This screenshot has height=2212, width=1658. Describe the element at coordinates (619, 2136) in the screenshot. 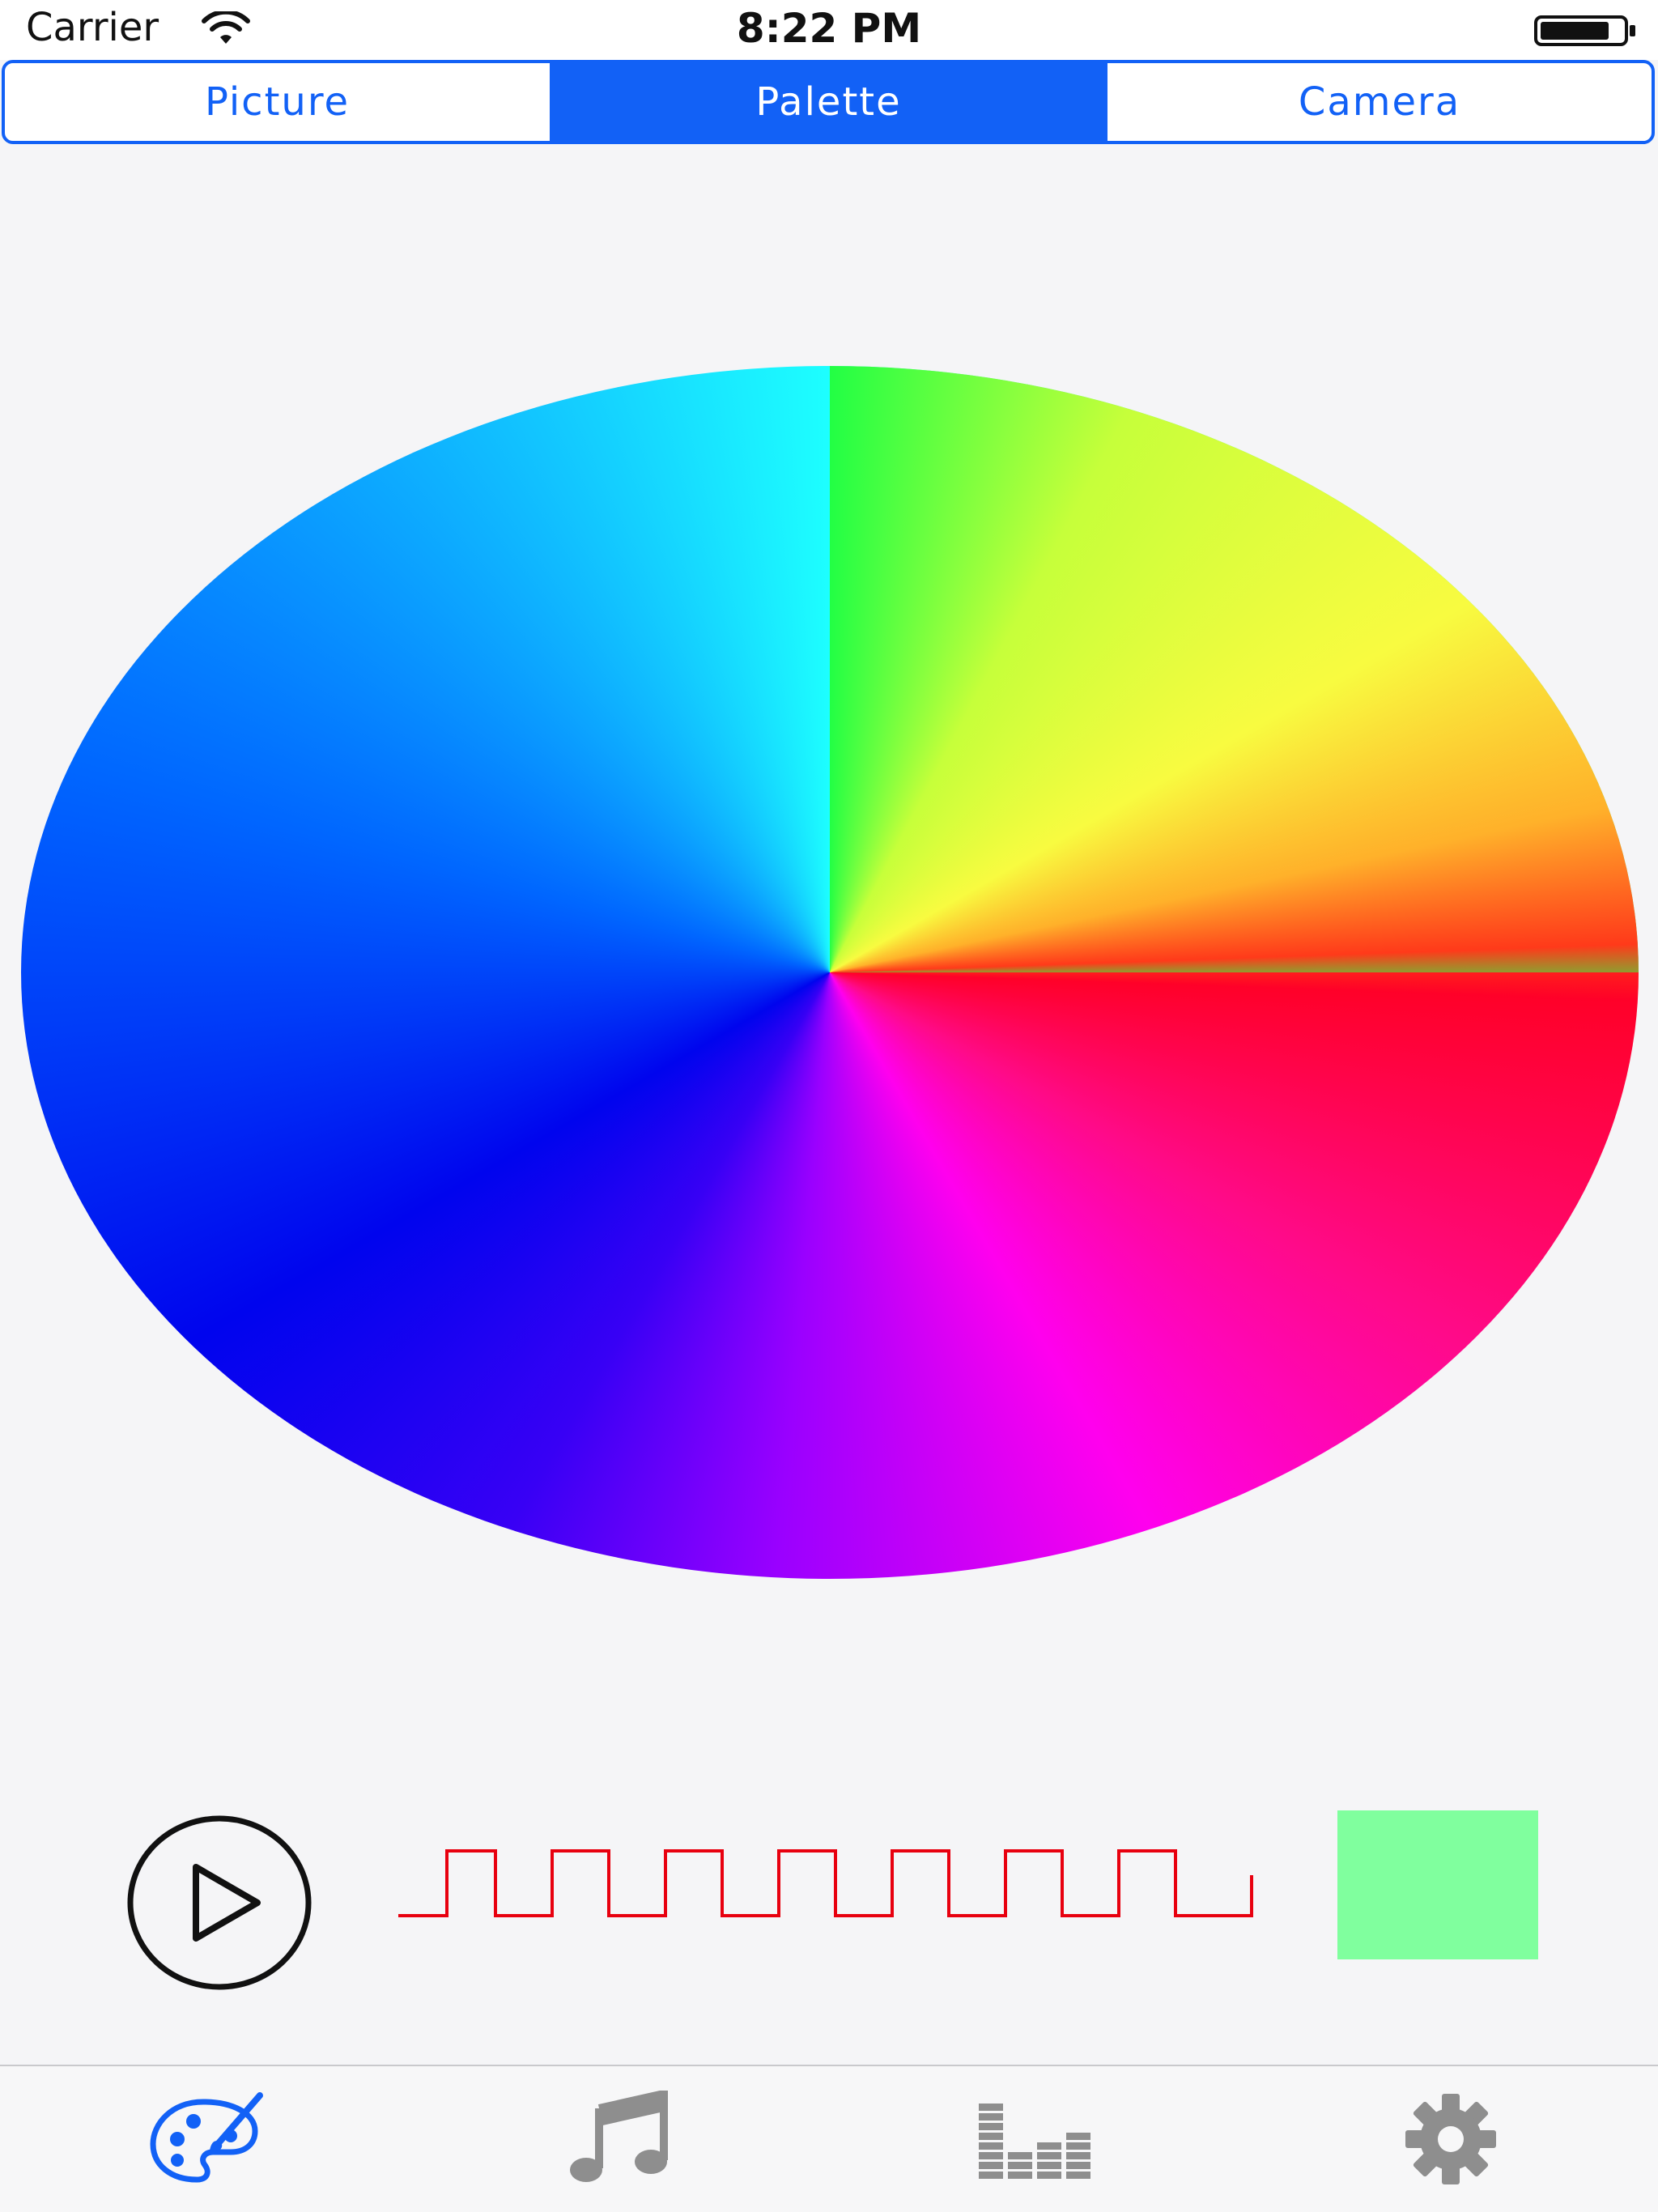

I see `music-note-icon` at that location.